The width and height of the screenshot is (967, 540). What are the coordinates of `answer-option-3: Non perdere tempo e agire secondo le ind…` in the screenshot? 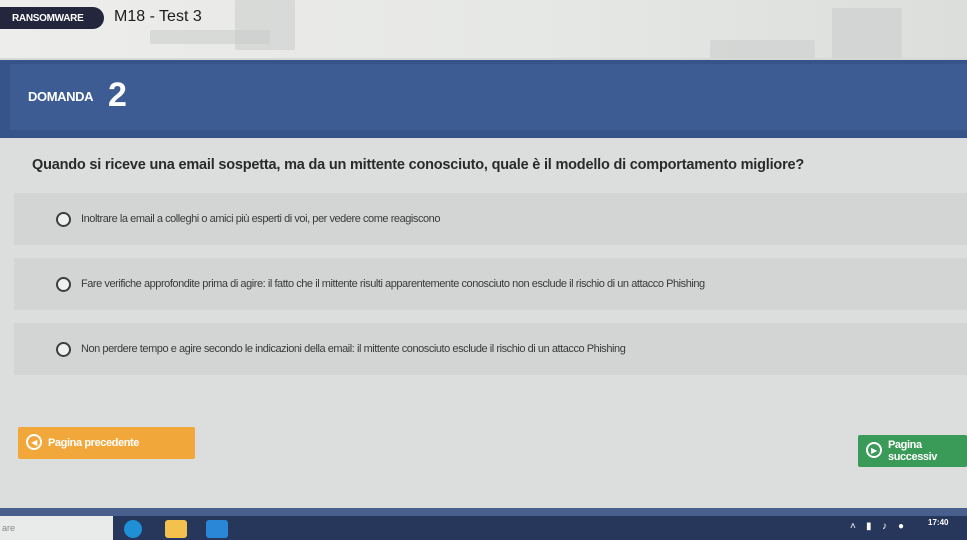 It's located at (490, 349).